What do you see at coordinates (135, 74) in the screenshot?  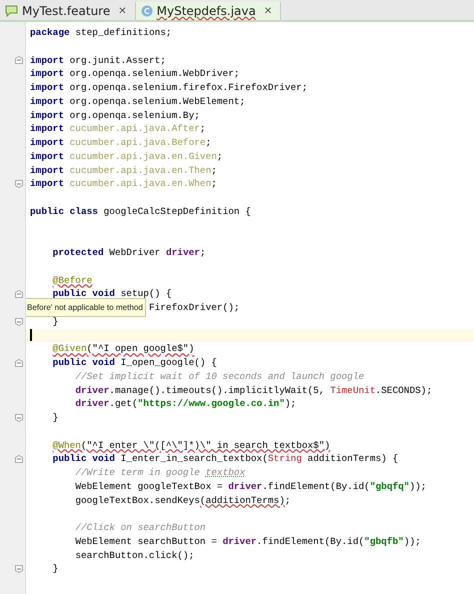 I see `code-line: import org.openqa.selenium.WebDriver;` at bounding box center [135, 74].